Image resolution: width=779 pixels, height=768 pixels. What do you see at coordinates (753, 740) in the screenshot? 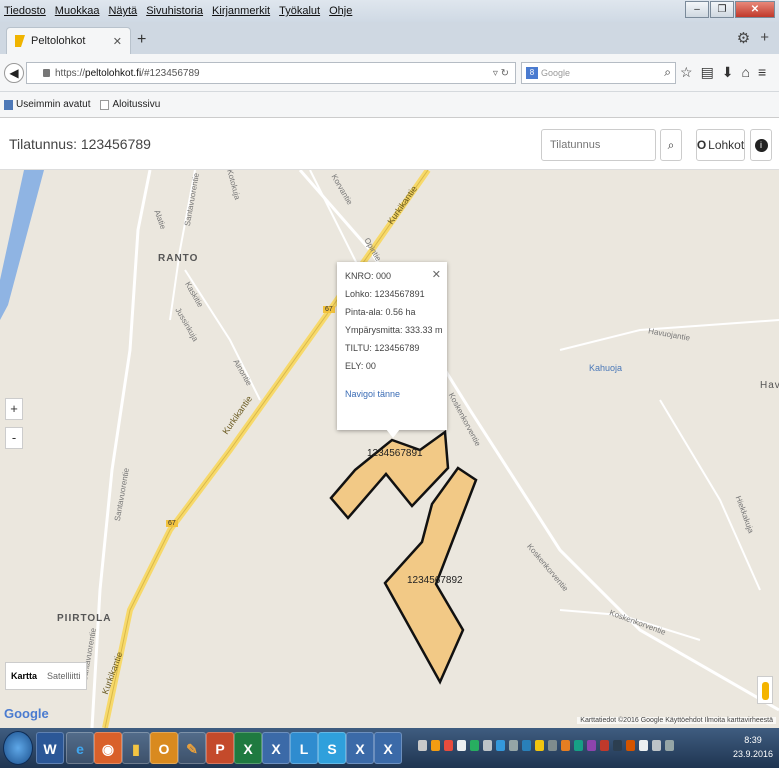
I see `clock-time: 8:39` at bounding box center [753, 740].